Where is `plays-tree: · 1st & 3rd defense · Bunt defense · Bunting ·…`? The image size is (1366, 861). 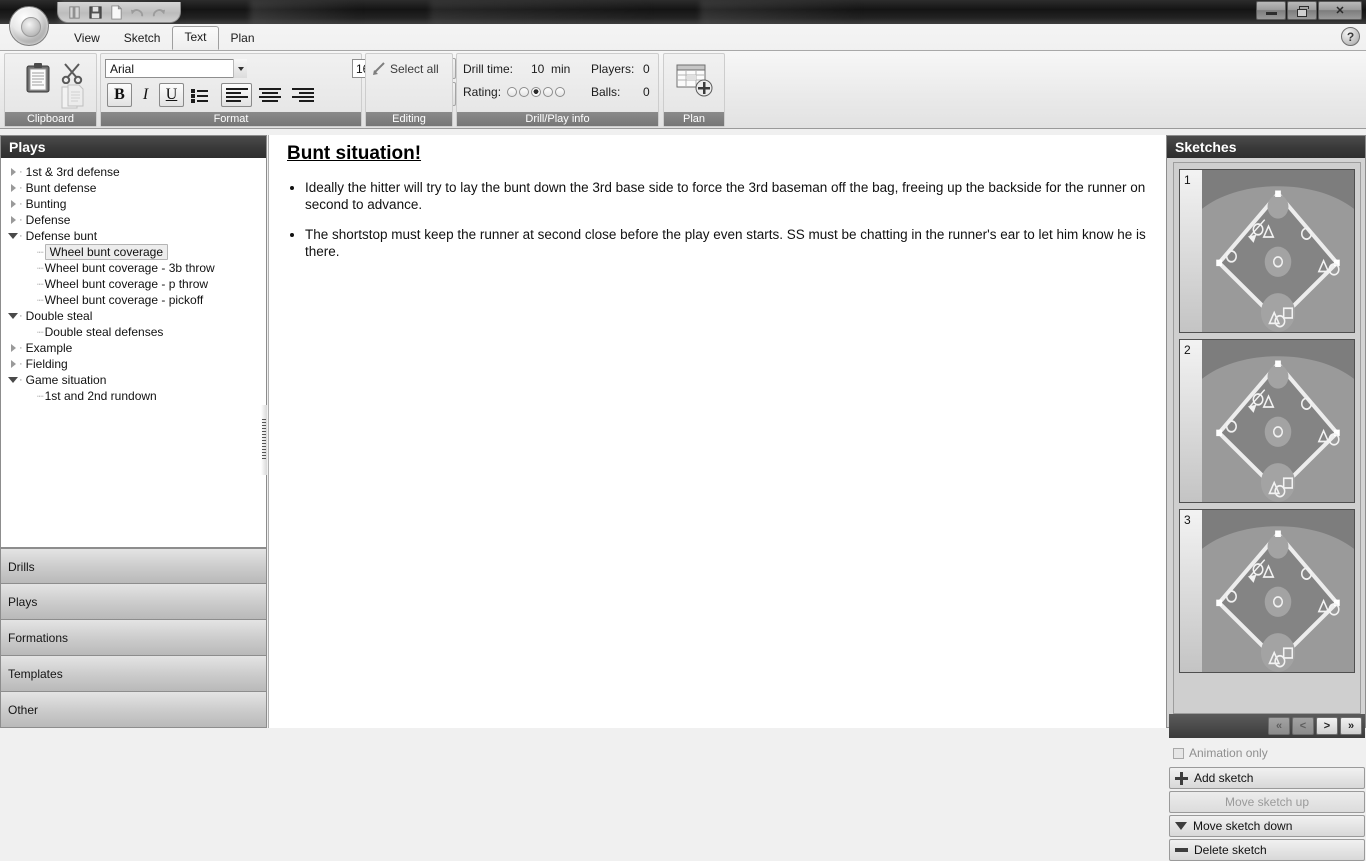
plays-tree: · 1st & 3rd defense · Bunt defense · Bunting ·… is located at coordinates (133, 281).